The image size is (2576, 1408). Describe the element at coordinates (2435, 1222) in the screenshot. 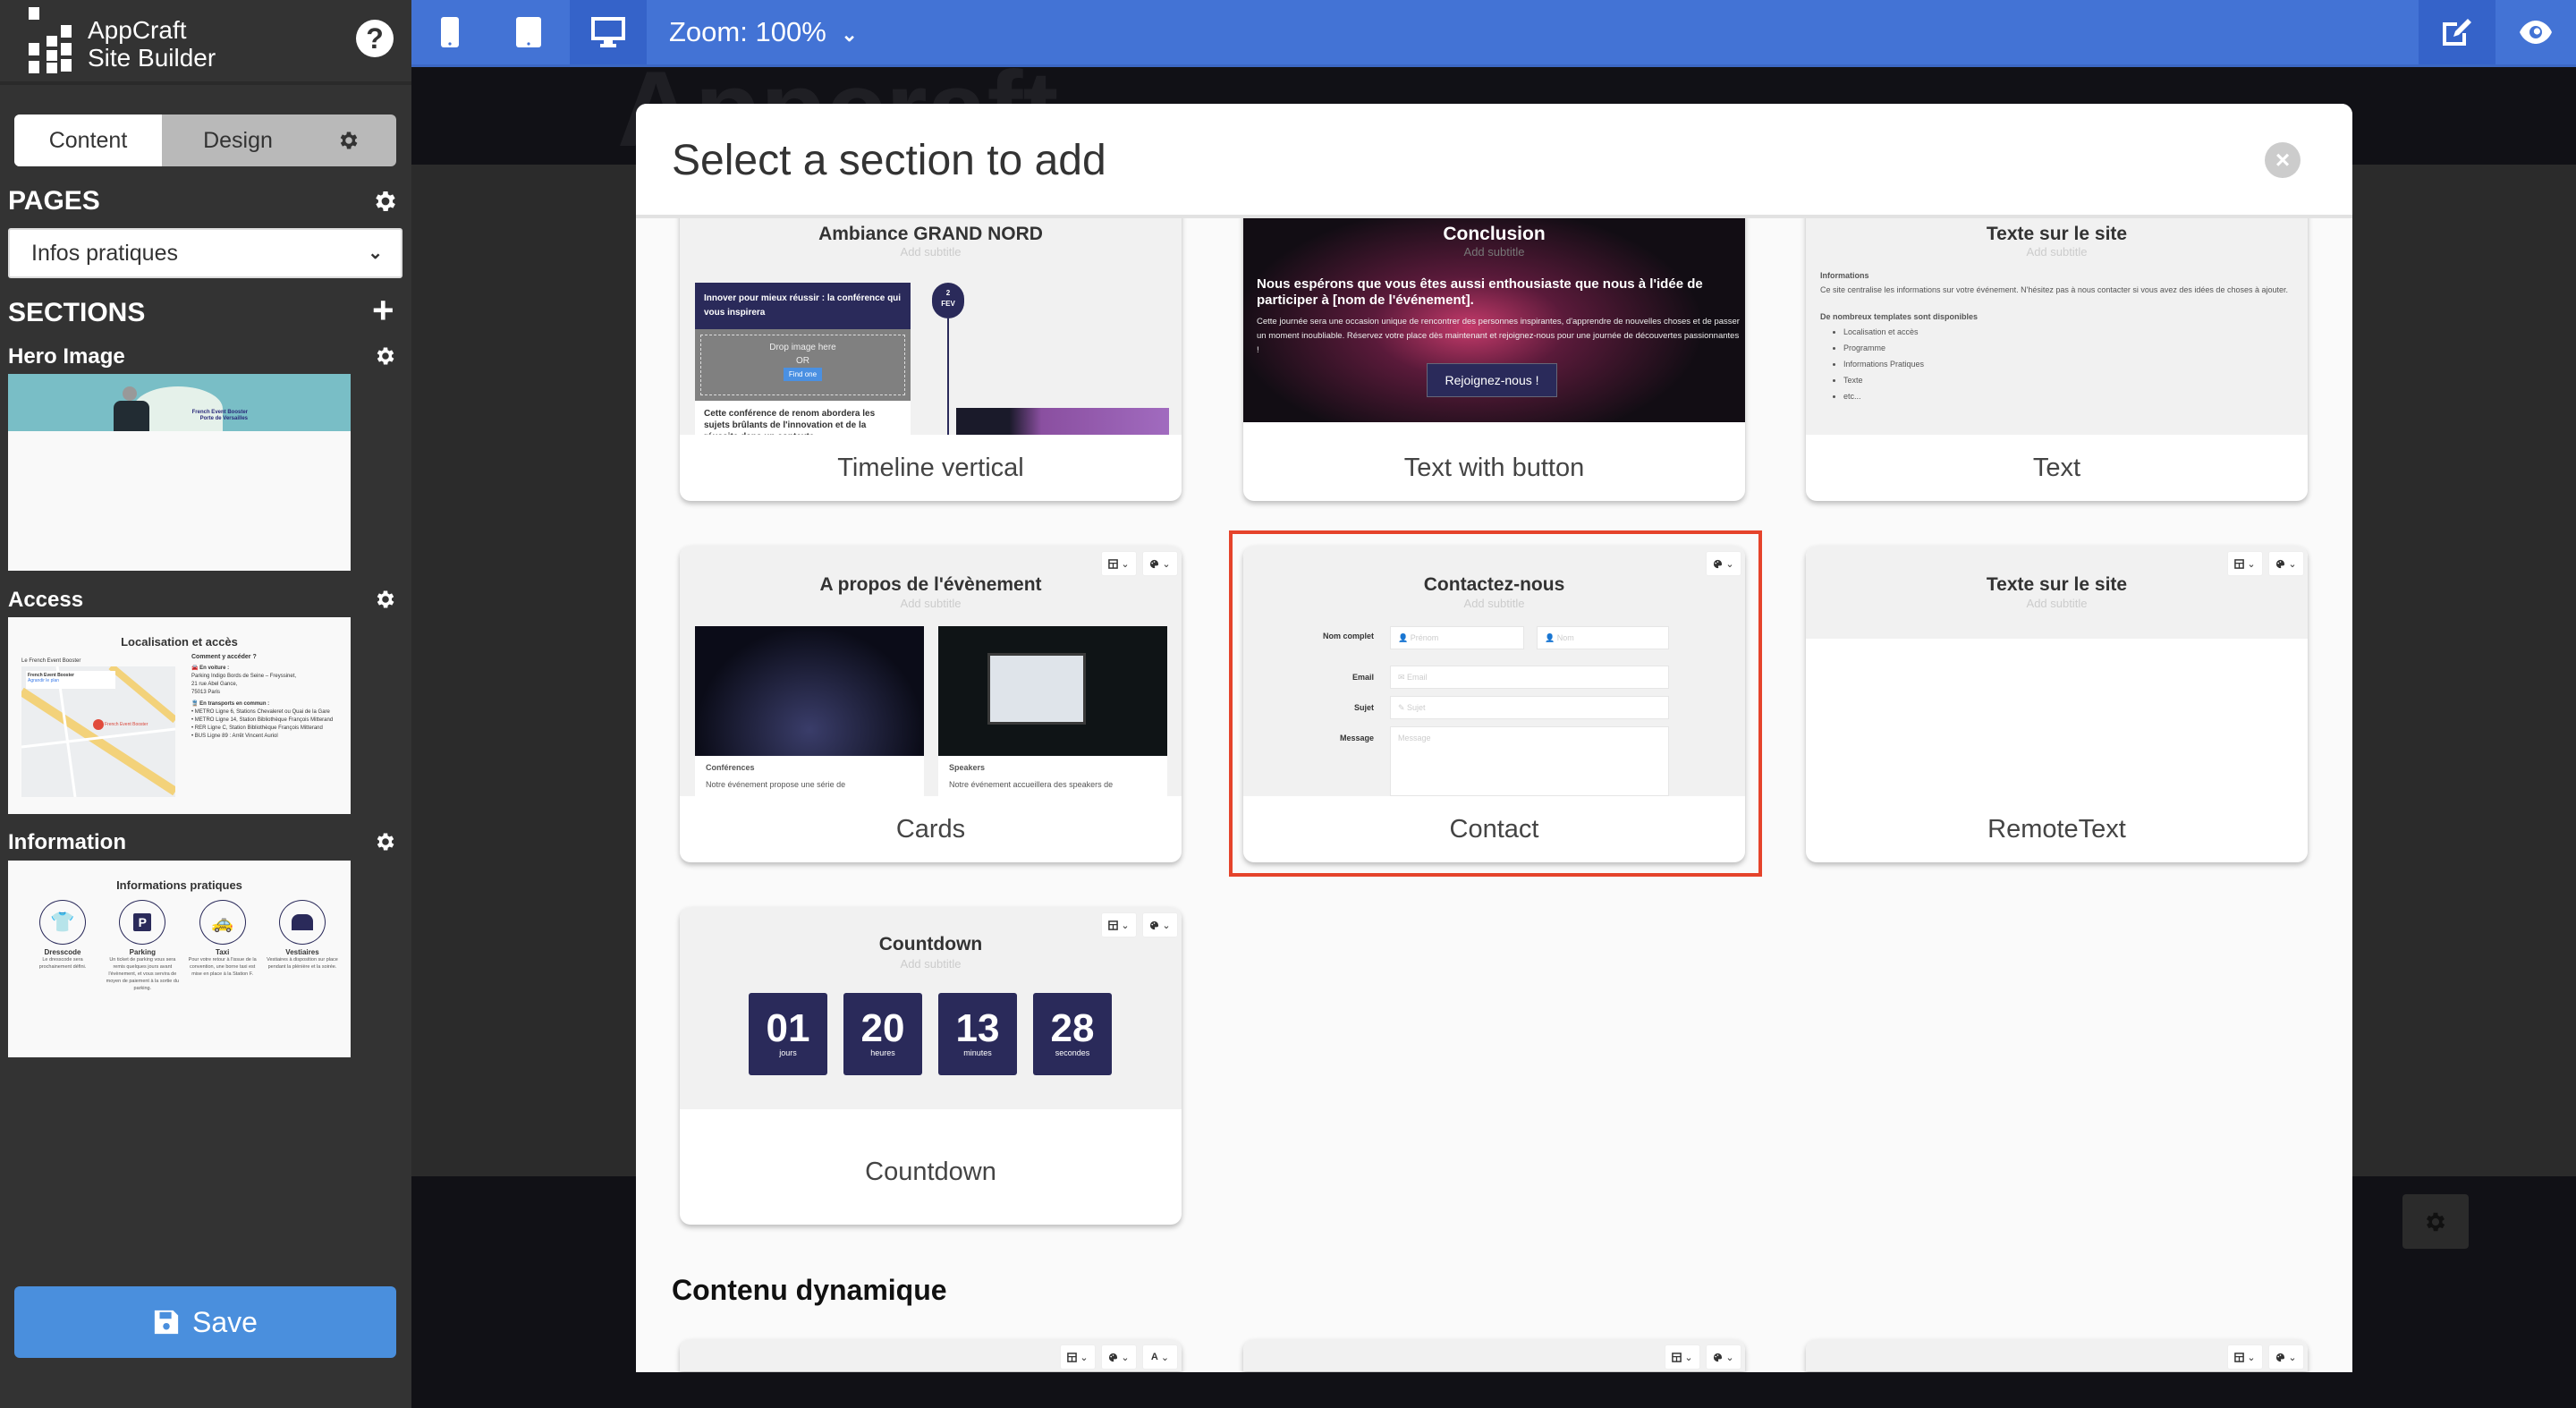

I see `canvas-section-settings-button` at that location.